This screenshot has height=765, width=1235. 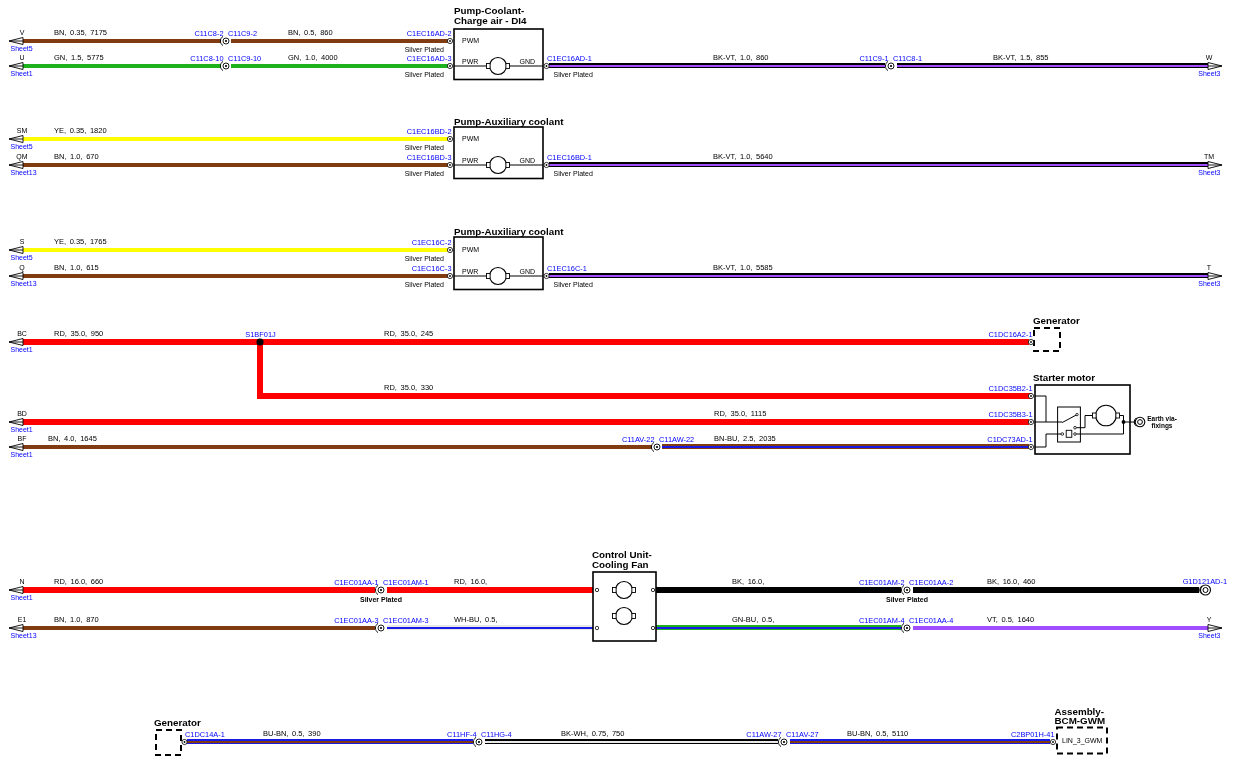 I want to click on junction-dot-icon, so click(x=1123, y=422).